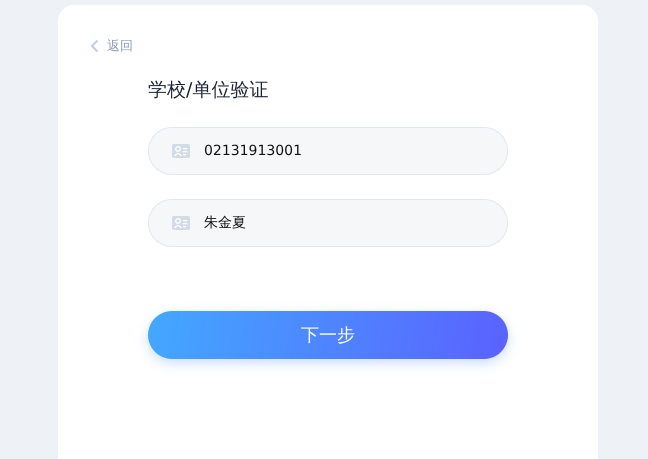 This screenshot has height=459, width=648. What do you see at coordinates (328, 151) in the screenshot?
I see `input-field: 02131913001` at bounding box center [328, 151].